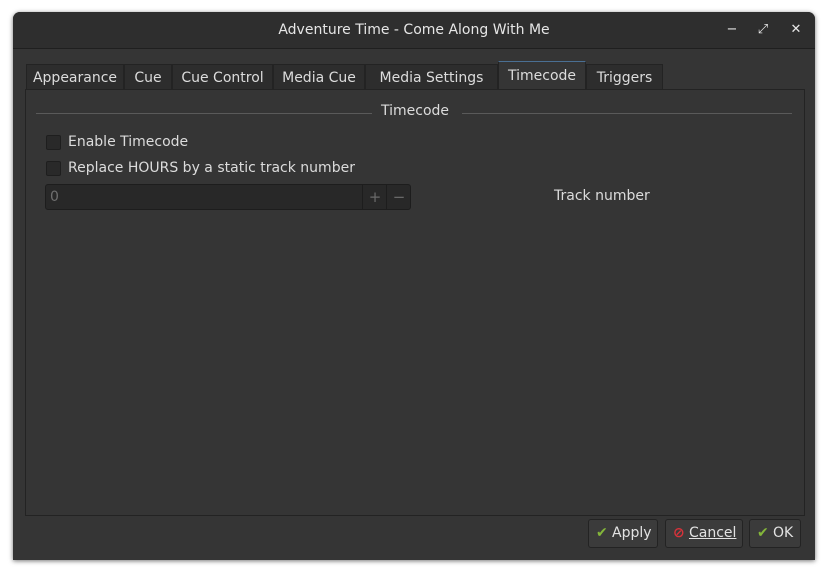  Describe the element at coordinates (783, 533) in the screenshot. I see `ok-label: OK` at that location.